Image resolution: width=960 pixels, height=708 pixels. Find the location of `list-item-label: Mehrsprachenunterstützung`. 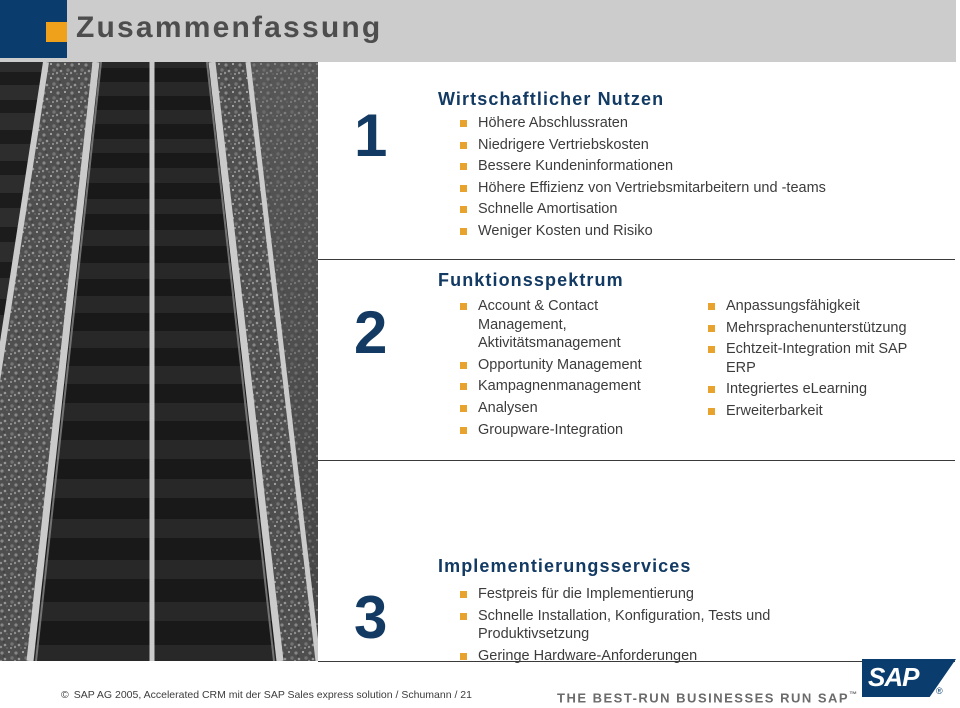

list-item-label: Mehrsprachenunterstützung is located at coordinates (816, 327).